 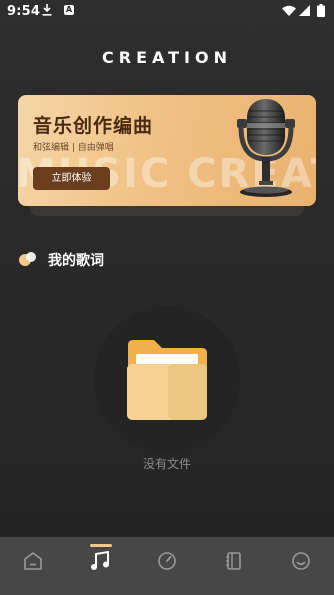 What do you see at coordinates (321, 10) in the screenshot?
I see `battery-icon` at bounding box center [321, 10].